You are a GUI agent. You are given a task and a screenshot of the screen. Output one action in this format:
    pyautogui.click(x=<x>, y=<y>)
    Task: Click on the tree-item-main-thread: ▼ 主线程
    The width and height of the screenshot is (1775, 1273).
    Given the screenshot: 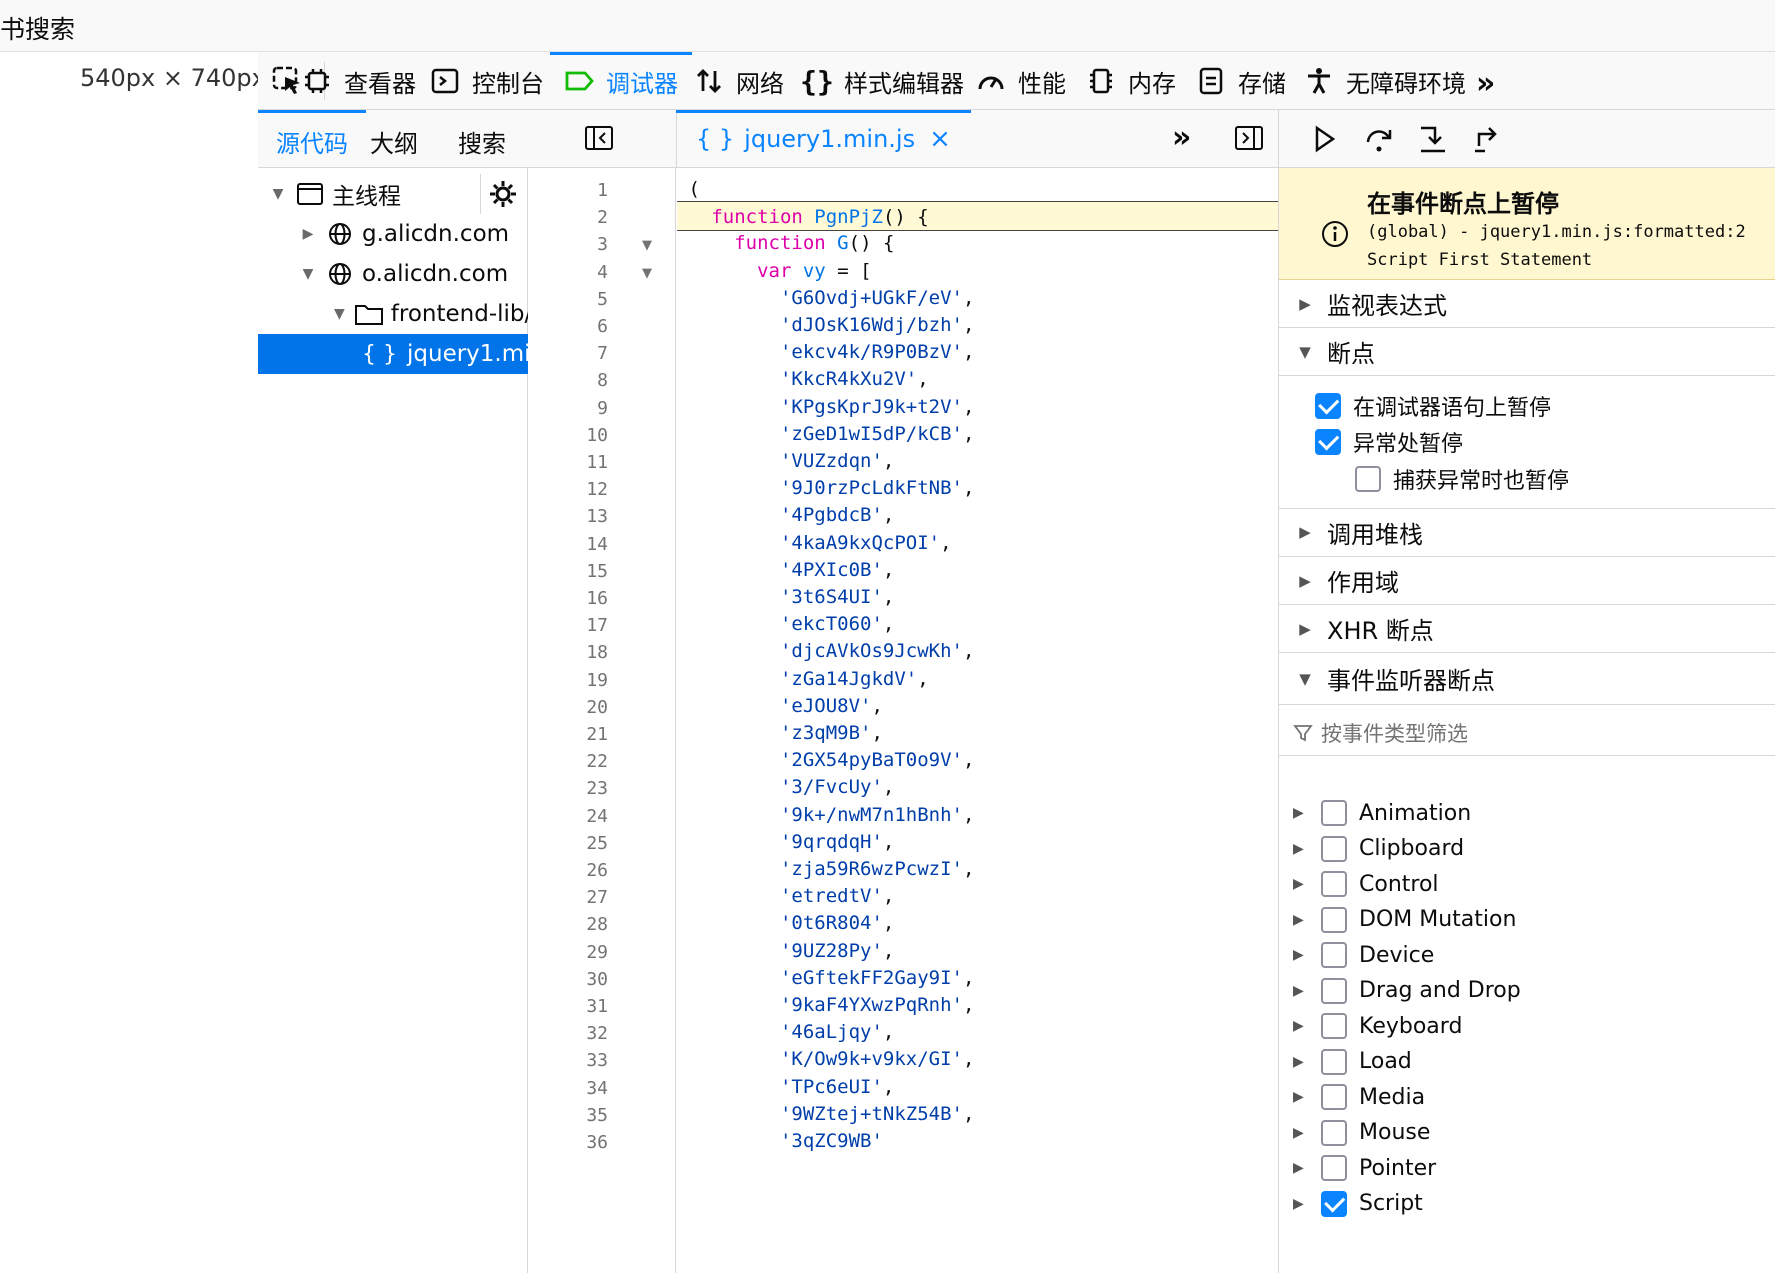 What is the action you would take?
    pyautogui.click(x=369, y=194)
    